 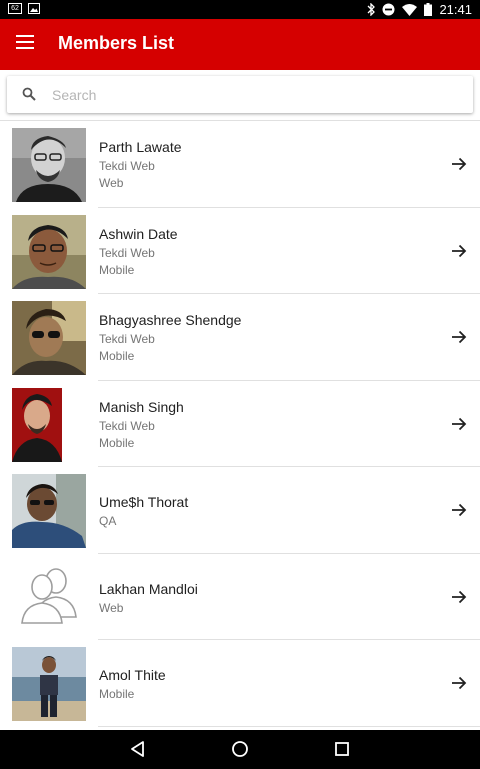 What do you see at coordinates (371, 9) in the screenshot?
I see `bluetooth-icon` at bounding box center [371, 9].